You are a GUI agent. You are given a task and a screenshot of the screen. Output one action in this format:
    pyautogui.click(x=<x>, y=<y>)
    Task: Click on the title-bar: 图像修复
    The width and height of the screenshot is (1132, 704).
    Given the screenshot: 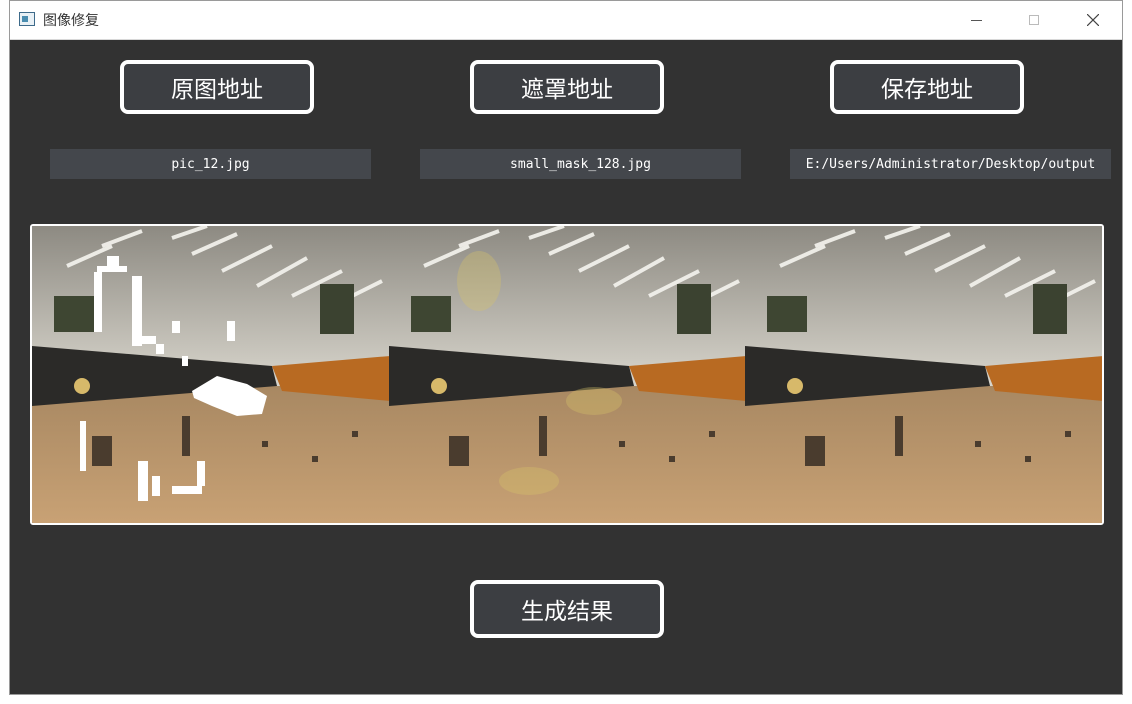 What is the action you would take?
    pyautogui.click(x=566, y=20)
    